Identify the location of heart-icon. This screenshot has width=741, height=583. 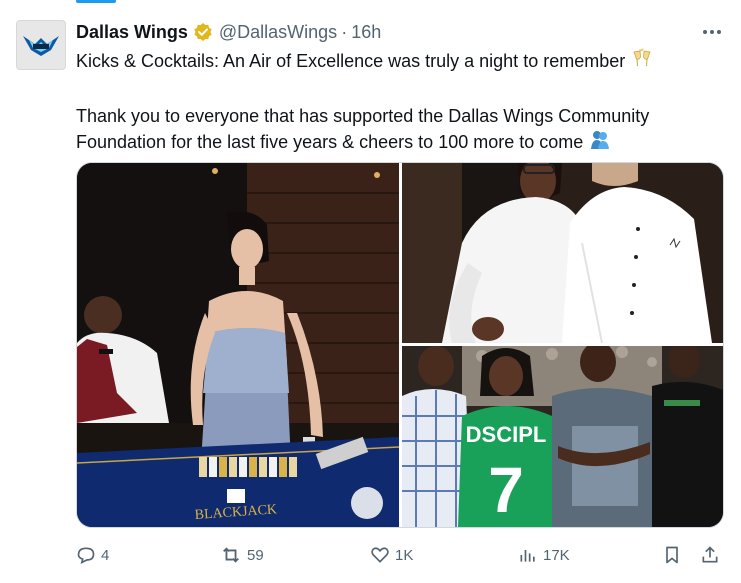
(380, 555).